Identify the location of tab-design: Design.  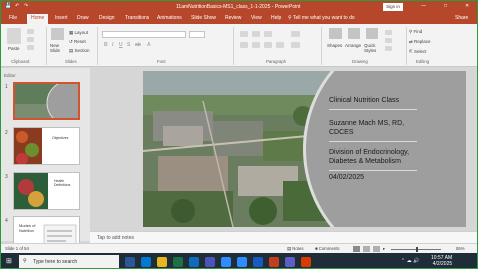
(107, 18).